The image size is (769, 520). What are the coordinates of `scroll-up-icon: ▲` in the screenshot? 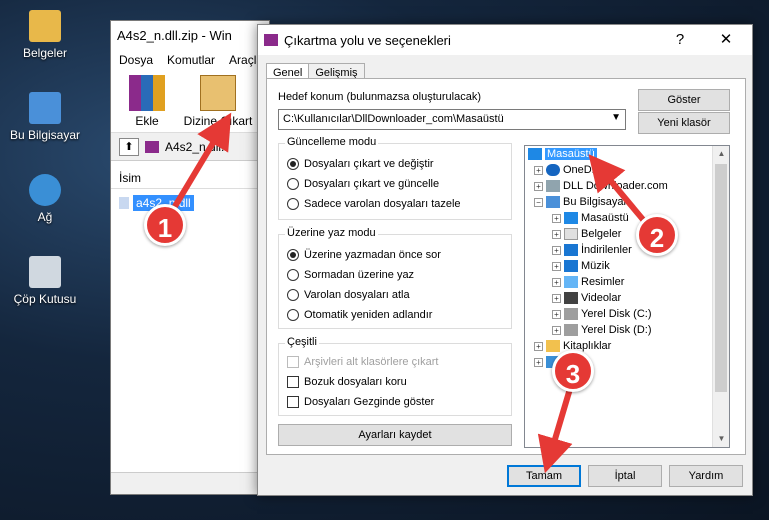 It's located at (721, 154).